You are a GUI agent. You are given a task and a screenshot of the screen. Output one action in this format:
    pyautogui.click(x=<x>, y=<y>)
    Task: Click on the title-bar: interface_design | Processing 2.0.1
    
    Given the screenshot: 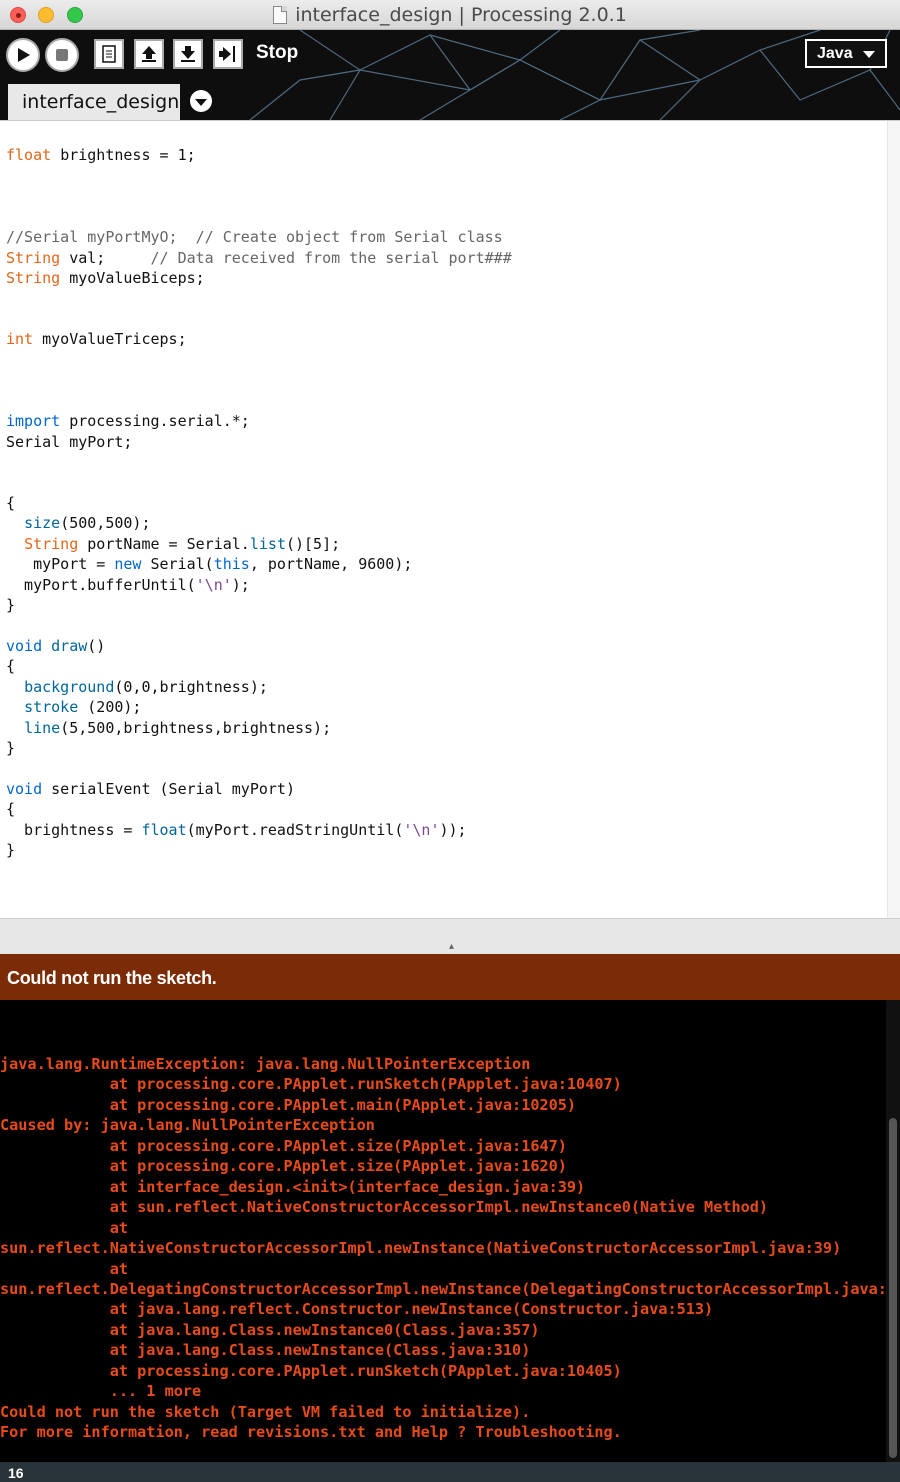 What is the action you would take?
    pyautogui.click(x=450, y=15)
    